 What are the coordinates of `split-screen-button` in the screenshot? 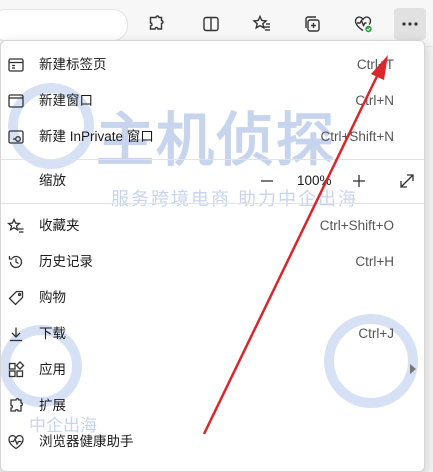 It's located at (211, 24).